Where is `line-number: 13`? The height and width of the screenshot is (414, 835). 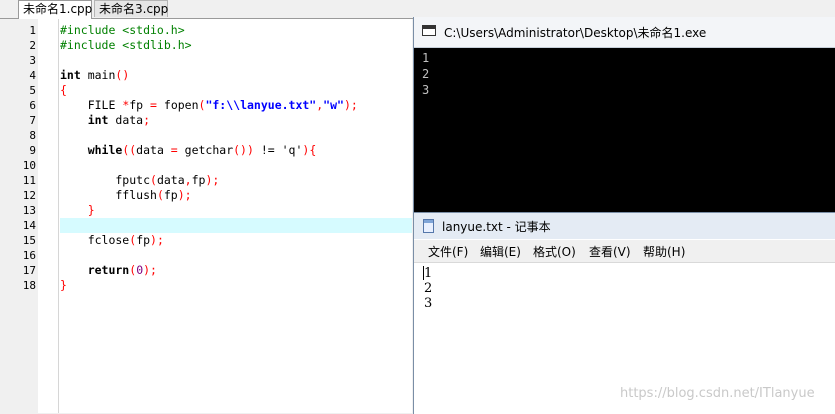 line-number: 13 is located at coordinates (29, 210).